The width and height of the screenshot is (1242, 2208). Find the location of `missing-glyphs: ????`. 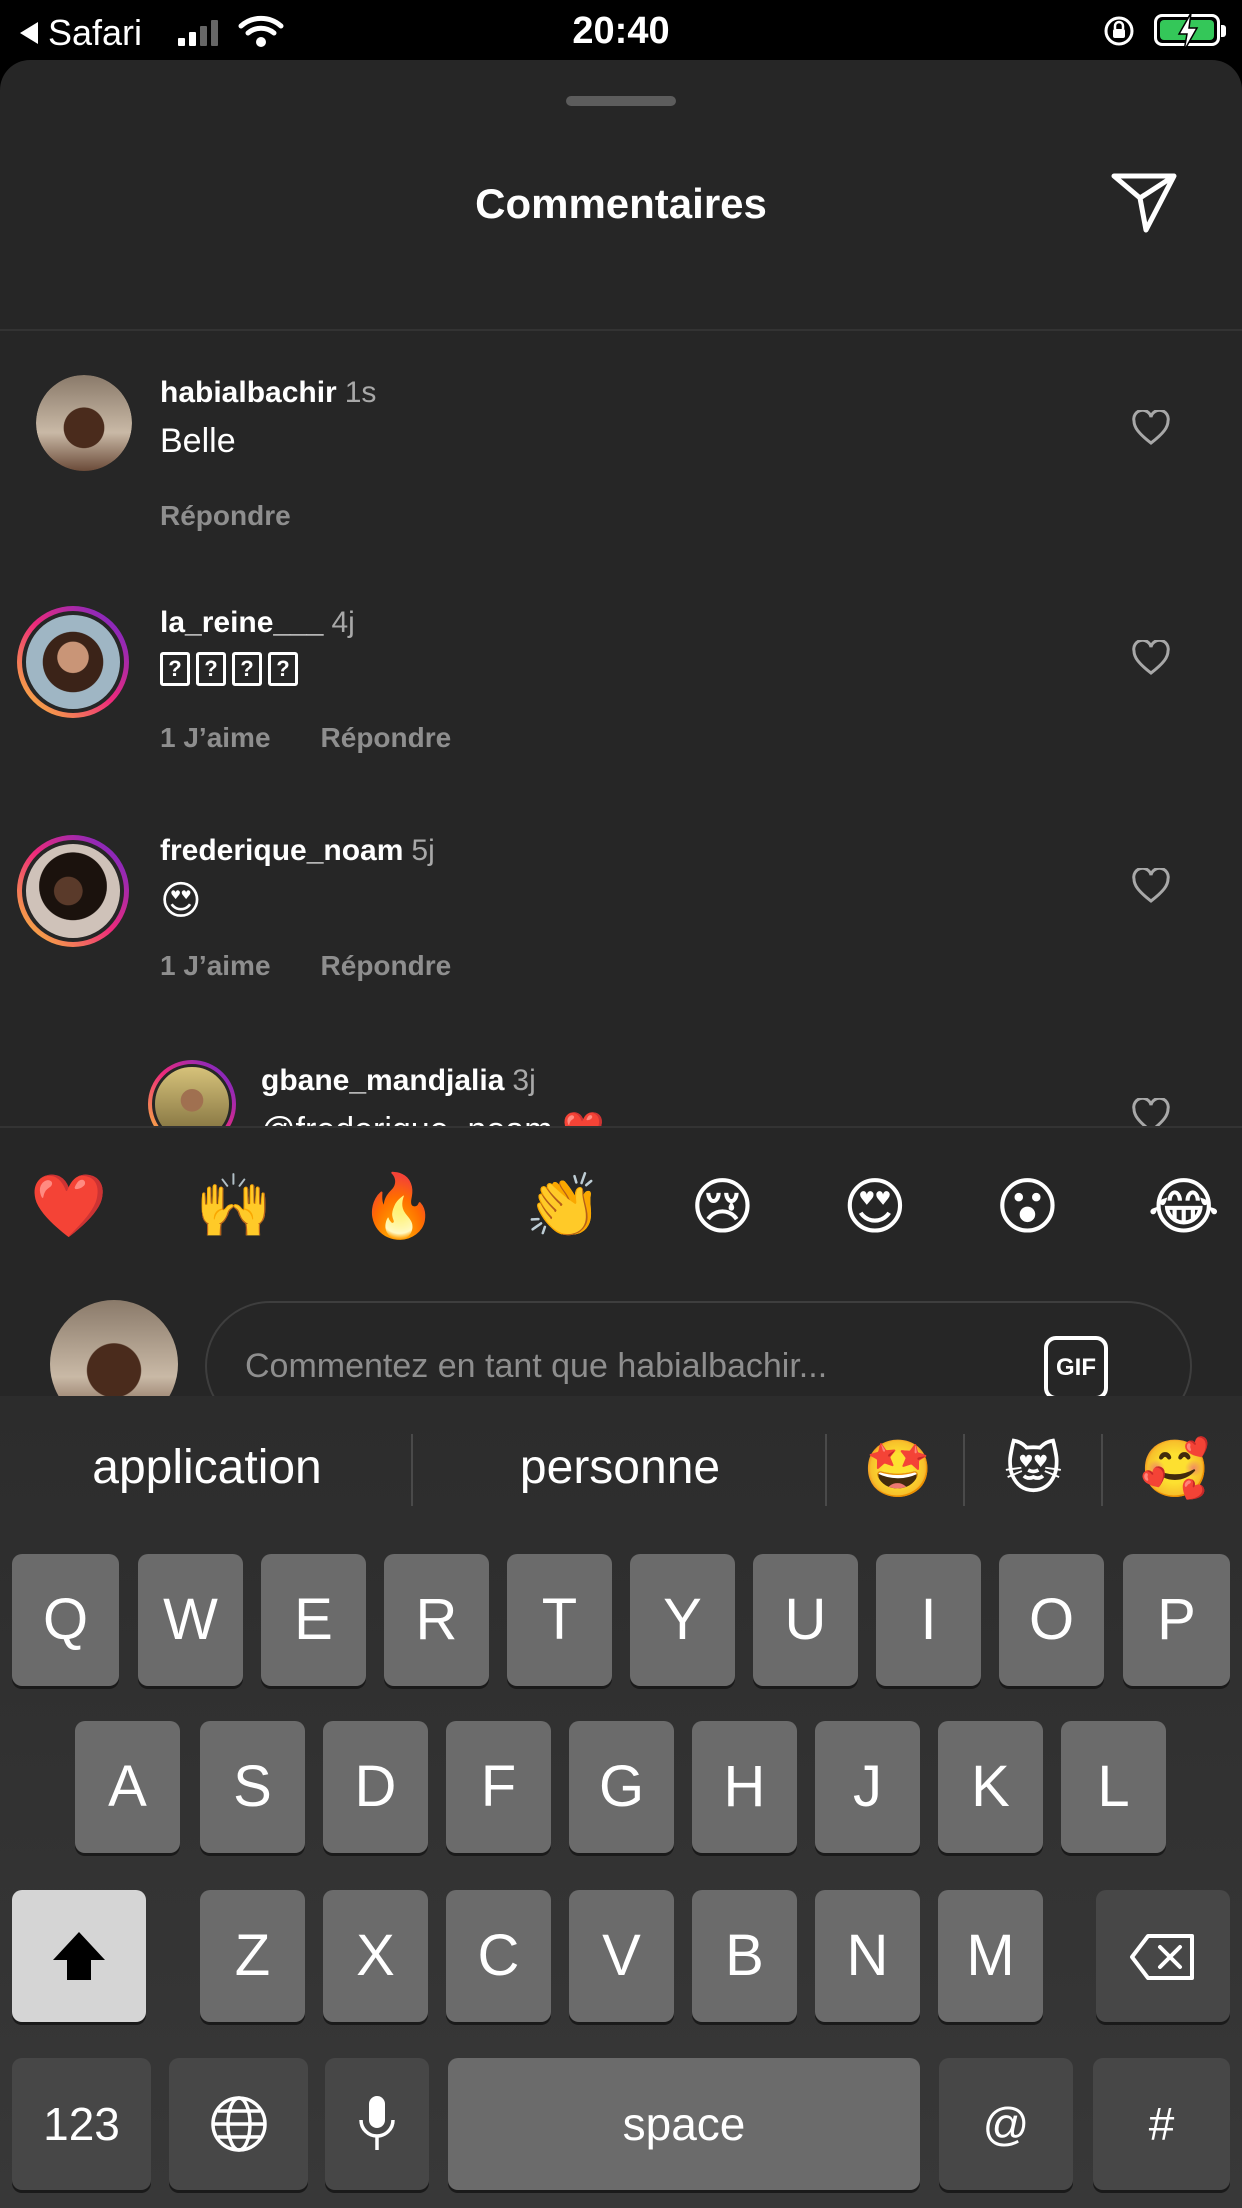

missing-glyphs: ???? is located at coordinates (232, 669).